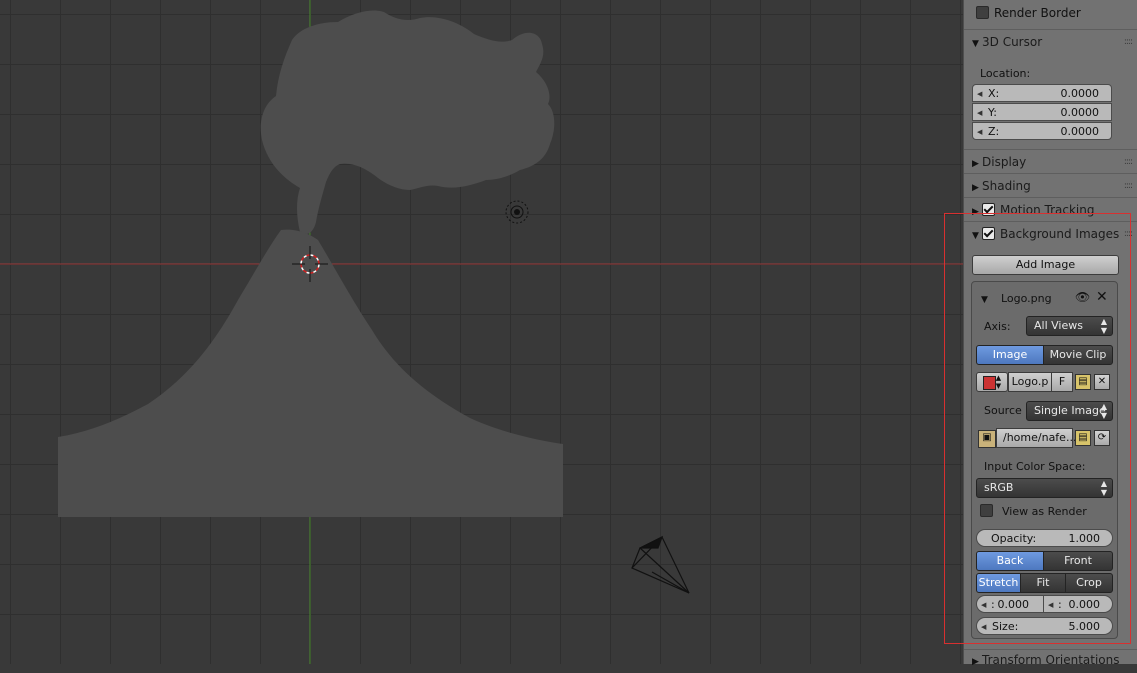 Image resolution: width=1137 pixels, height=673 pixels. I want to click on color-space-label: Input Color Space:, so click(1035, 466).